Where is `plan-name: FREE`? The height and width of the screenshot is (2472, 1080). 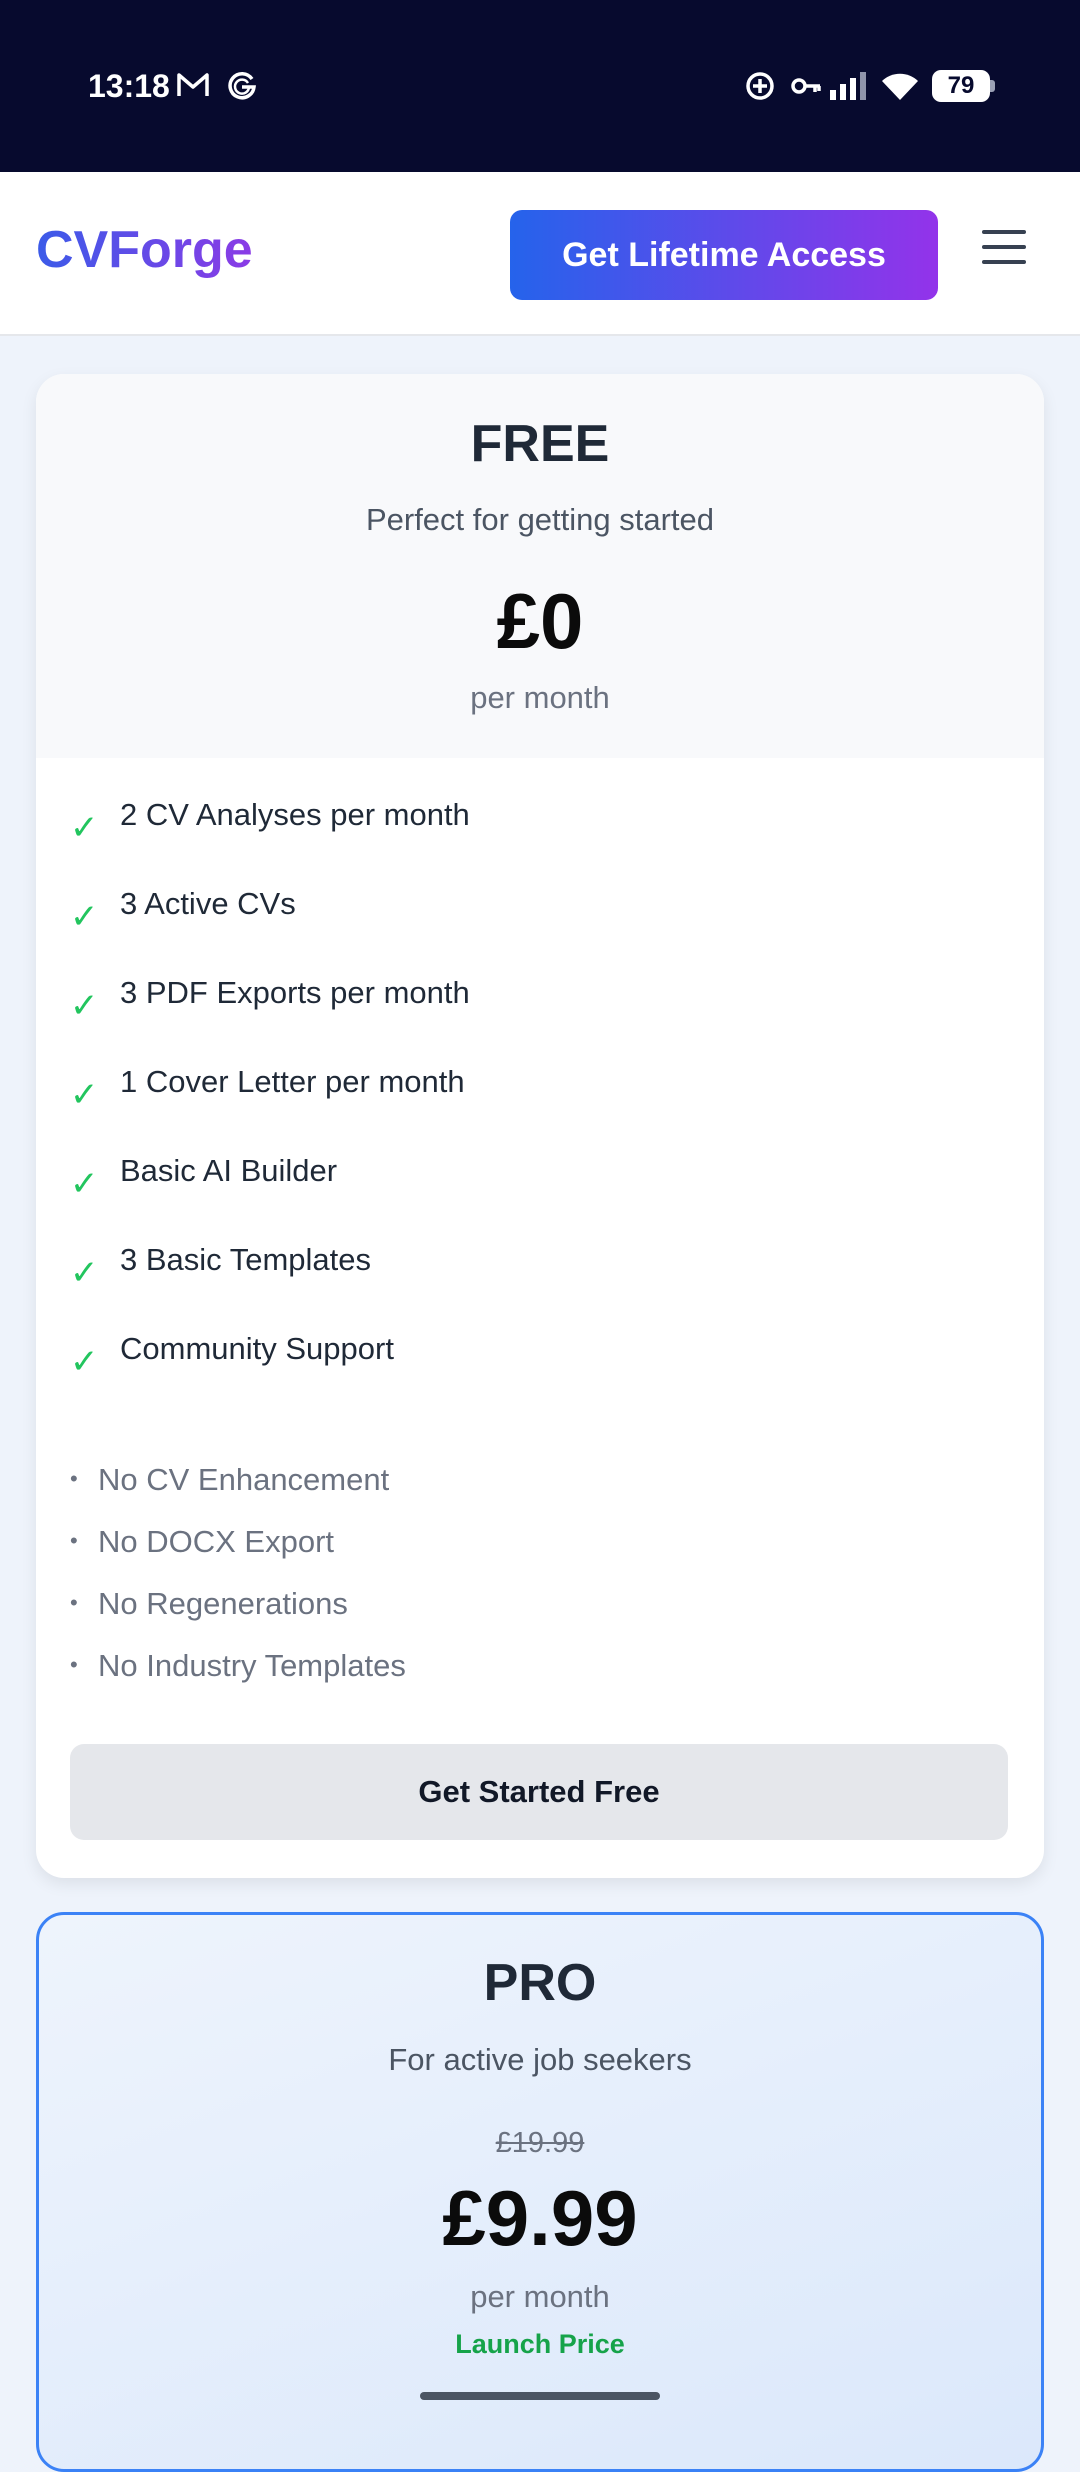 plan-name: FREE is located at coordinates (540, 444).